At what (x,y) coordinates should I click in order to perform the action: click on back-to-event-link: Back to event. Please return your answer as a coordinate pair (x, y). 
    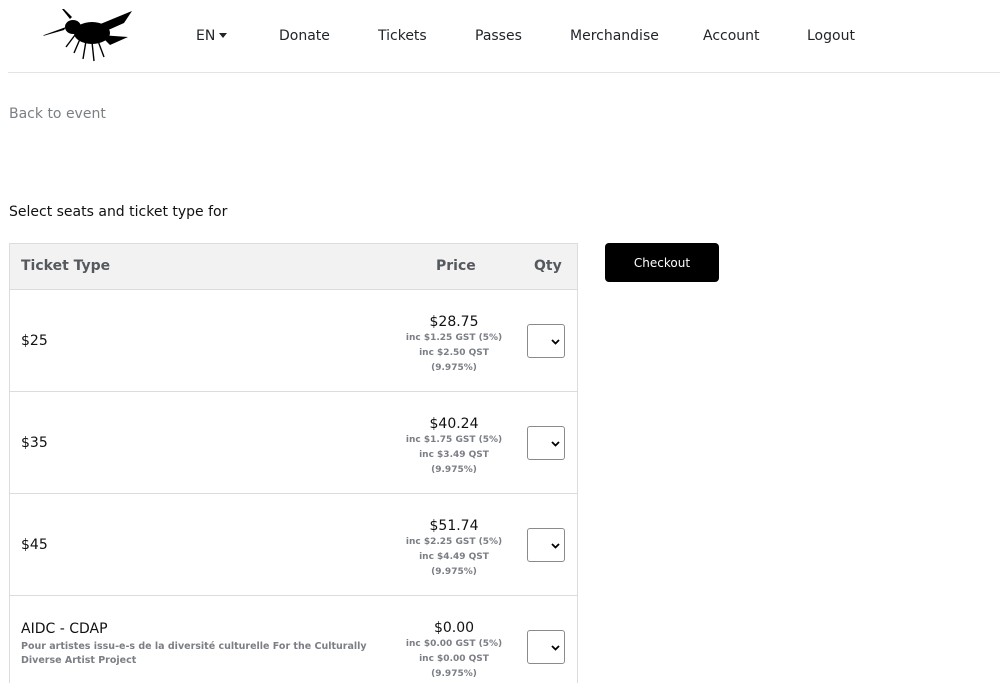
    Looking at the image, I should click on (57, 114).